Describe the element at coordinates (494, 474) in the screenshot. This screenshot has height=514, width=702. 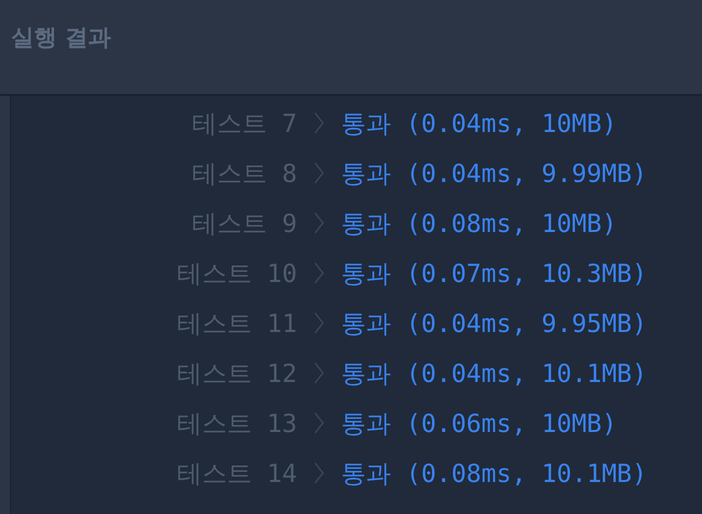
I see `result-text: 통과 (0.08ms, 10.1MB)` at that location.